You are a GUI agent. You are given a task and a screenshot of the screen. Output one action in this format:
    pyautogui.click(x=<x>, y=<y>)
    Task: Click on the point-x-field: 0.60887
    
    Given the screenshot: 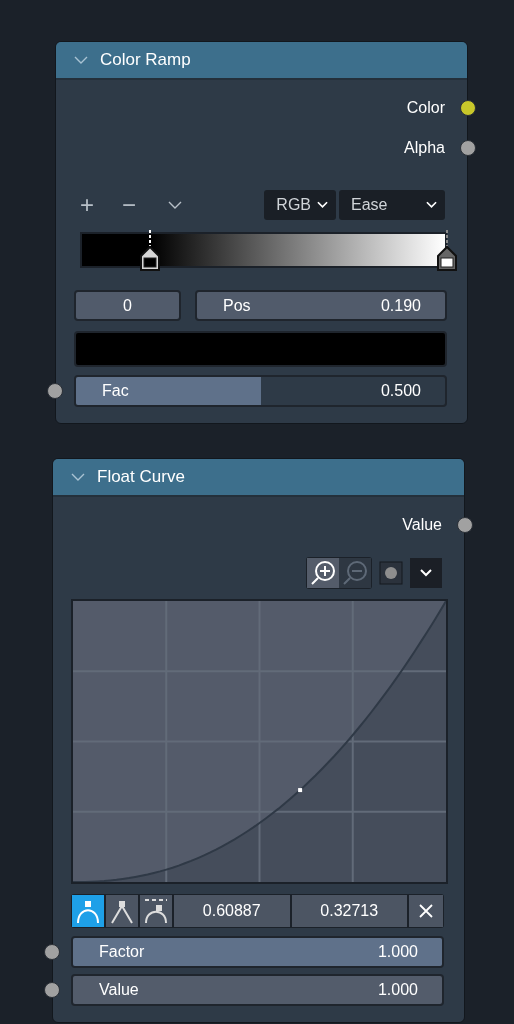 What is the action you would take?
    pyautogui.click(x=232, y=911)
    